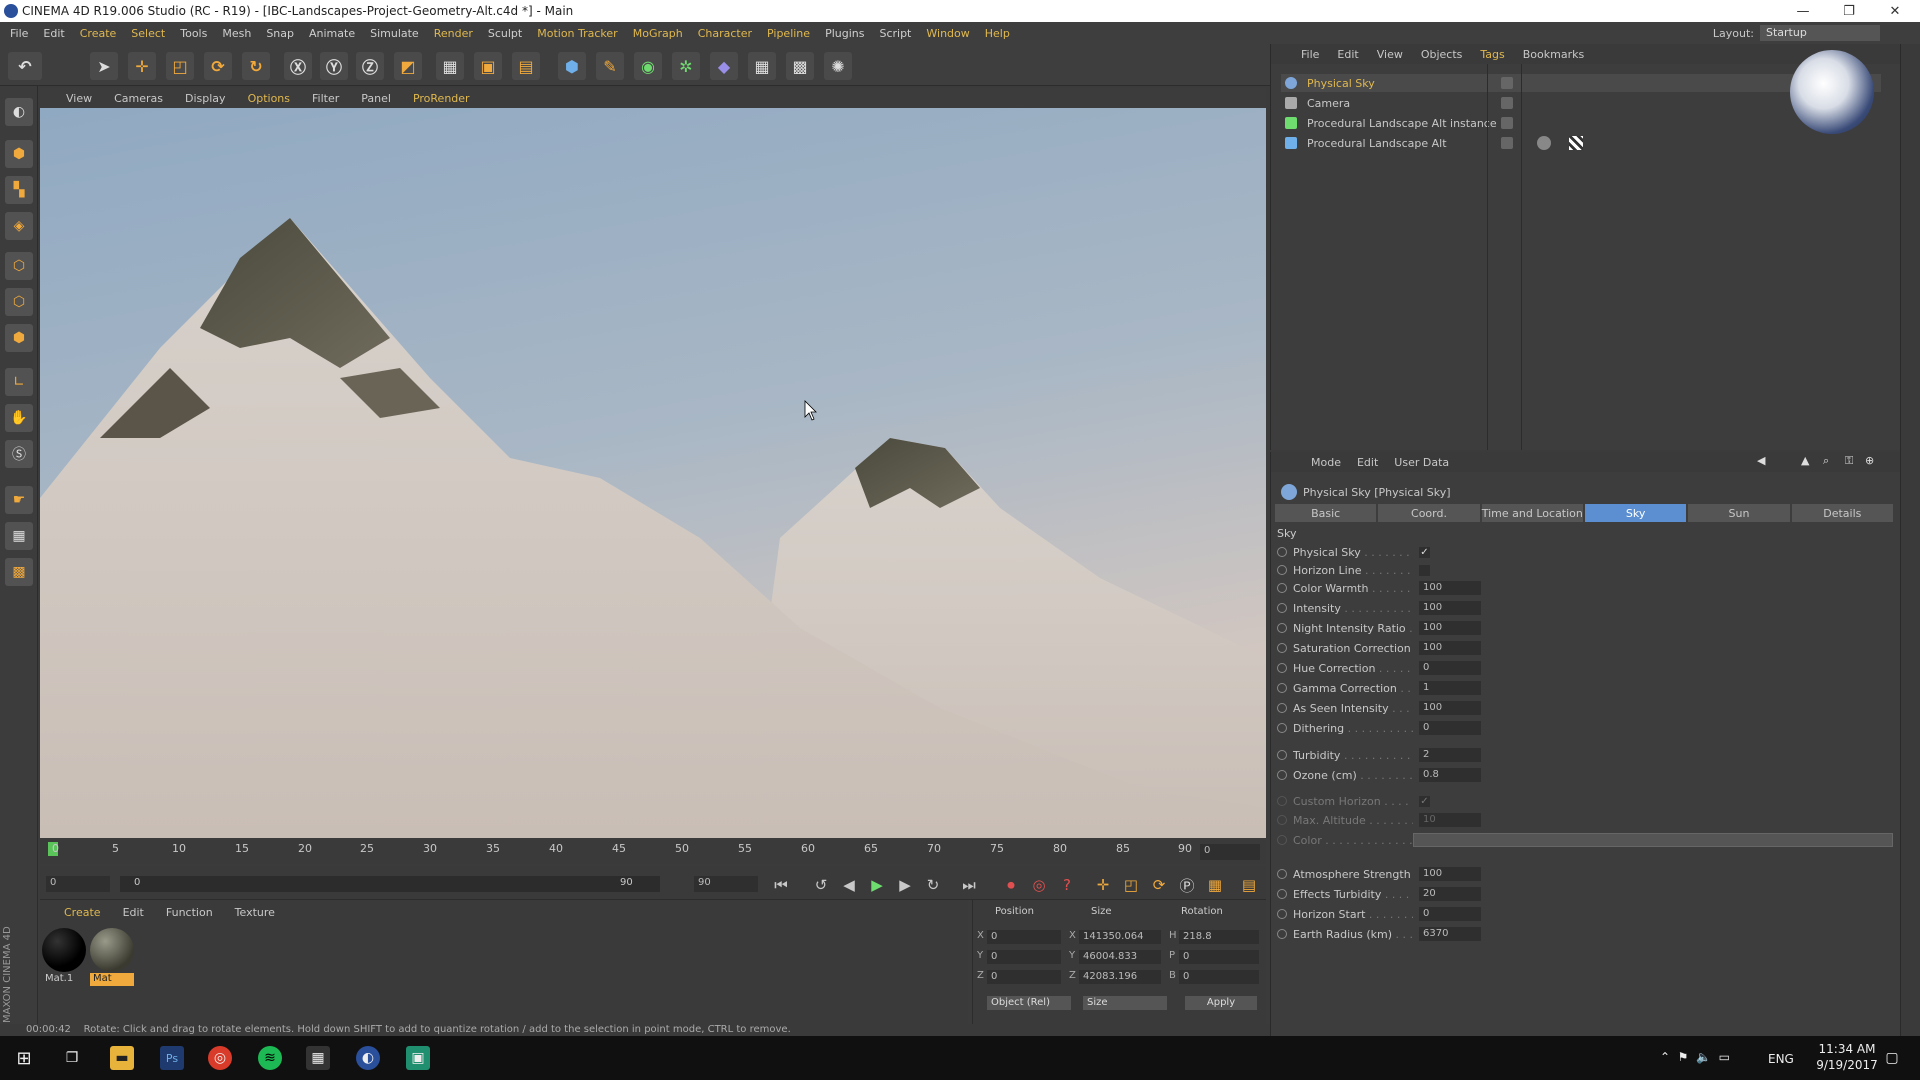 The width and height of the screenshot is (1920, 1080). Describe the element at coordinates (218, 66) in the screenshot. I see `rotate-icon: ⟳` at that location.